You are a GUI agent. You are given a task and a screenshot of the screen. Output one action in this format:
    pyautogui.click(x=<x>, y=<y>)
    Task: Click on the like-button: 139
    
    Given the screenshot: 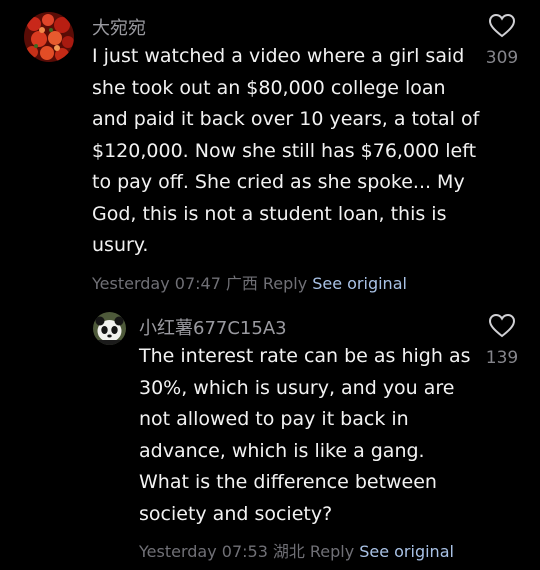 What is the action you would take?
    pyautogui.click(x=502, y=341)
    